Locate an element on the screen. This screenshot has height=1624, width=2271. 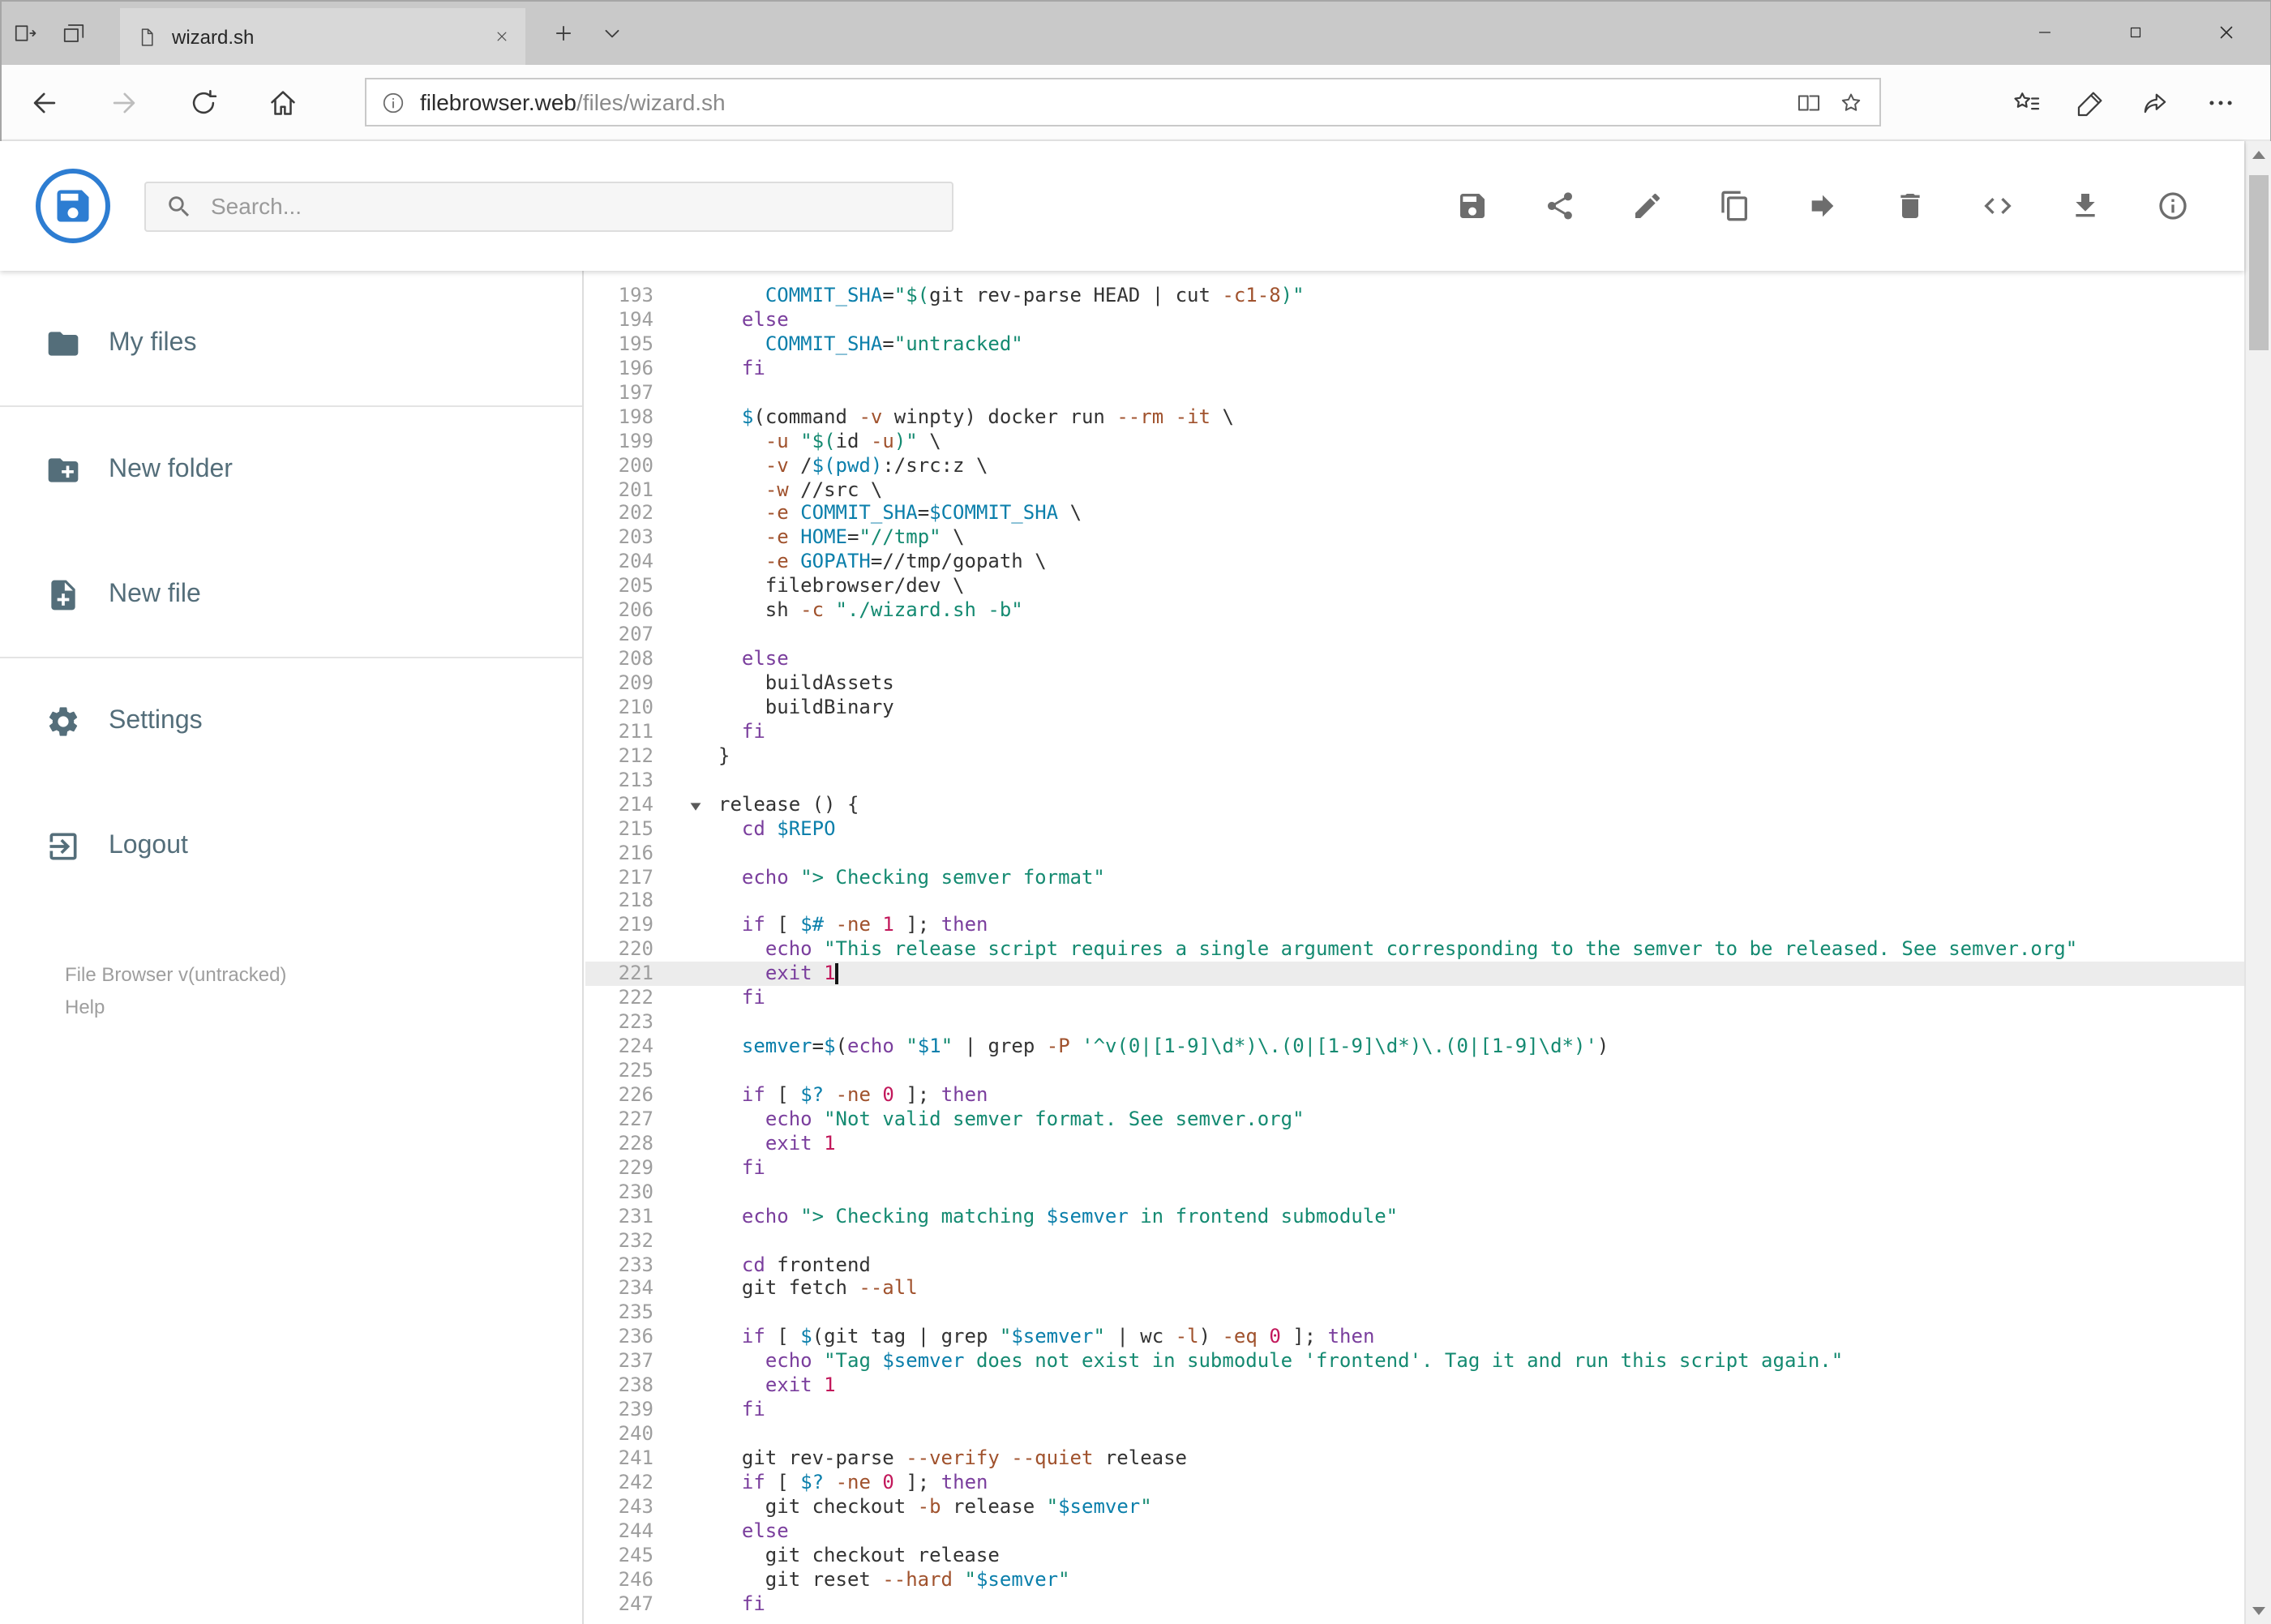
sidebar-item-label: New file is located at coordinates (155, 594).